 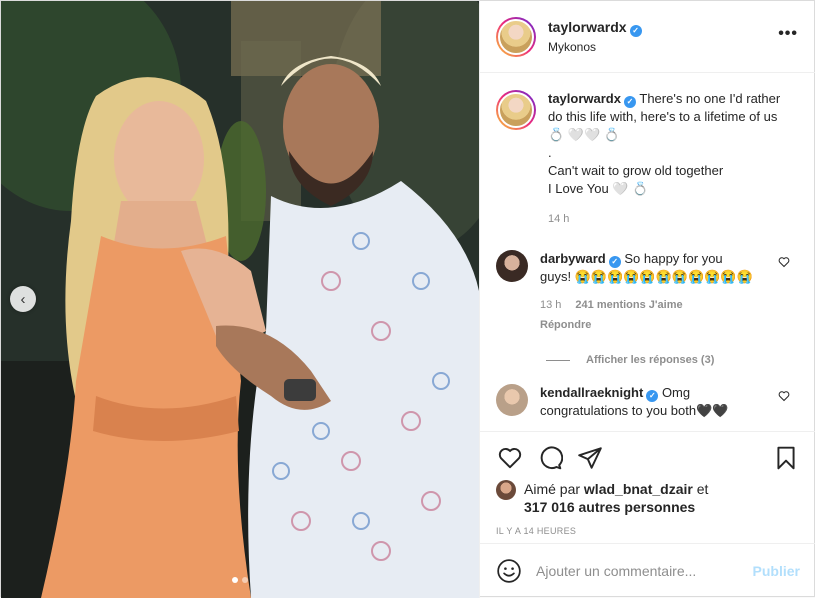 I want to click on add-comment-bar: Publier, so click(x=647, y=570).